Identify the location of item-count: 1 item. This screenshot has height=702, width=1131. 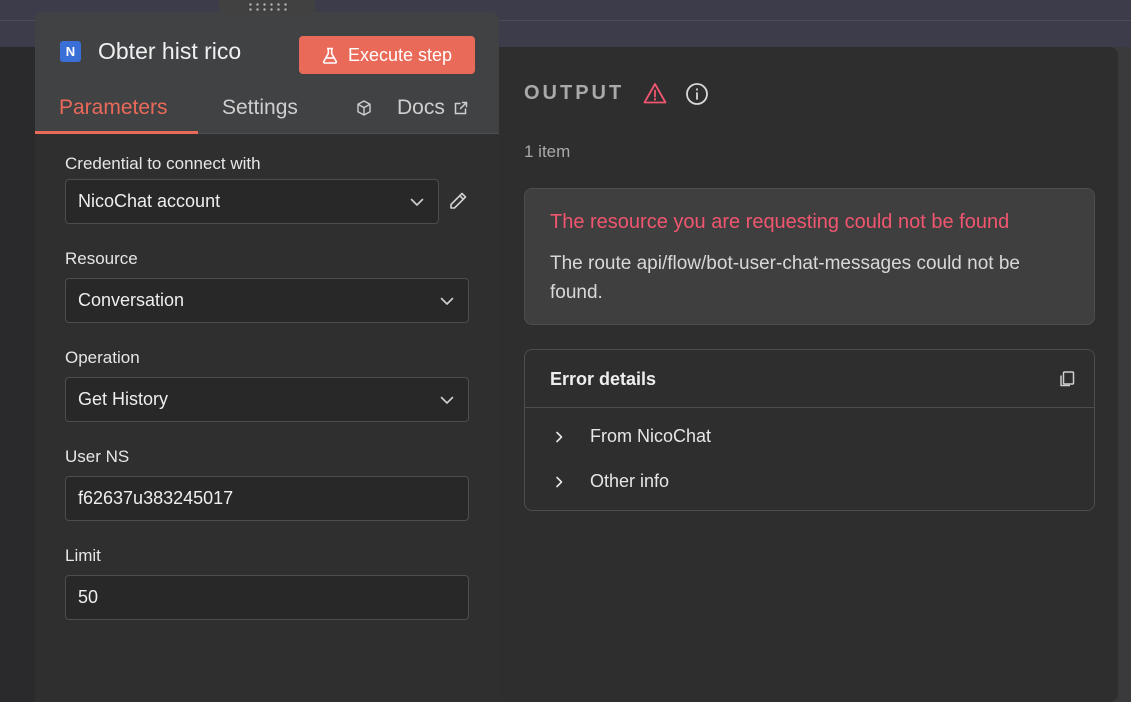
(547, 151).